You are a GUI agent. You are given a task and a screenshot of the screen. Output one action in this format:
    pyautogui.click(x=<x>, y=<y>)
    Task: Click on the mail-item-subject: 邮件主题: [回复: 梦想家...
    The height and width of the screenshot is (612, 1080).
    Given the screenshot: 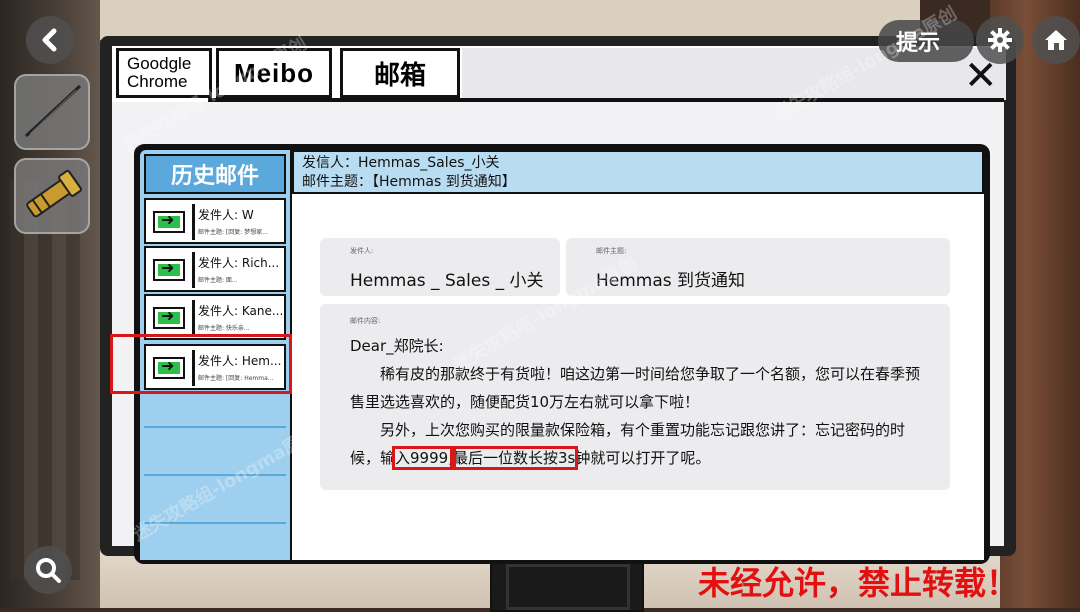 What is the action you would take?
    pyautogui.click(x=233, y=232)
    